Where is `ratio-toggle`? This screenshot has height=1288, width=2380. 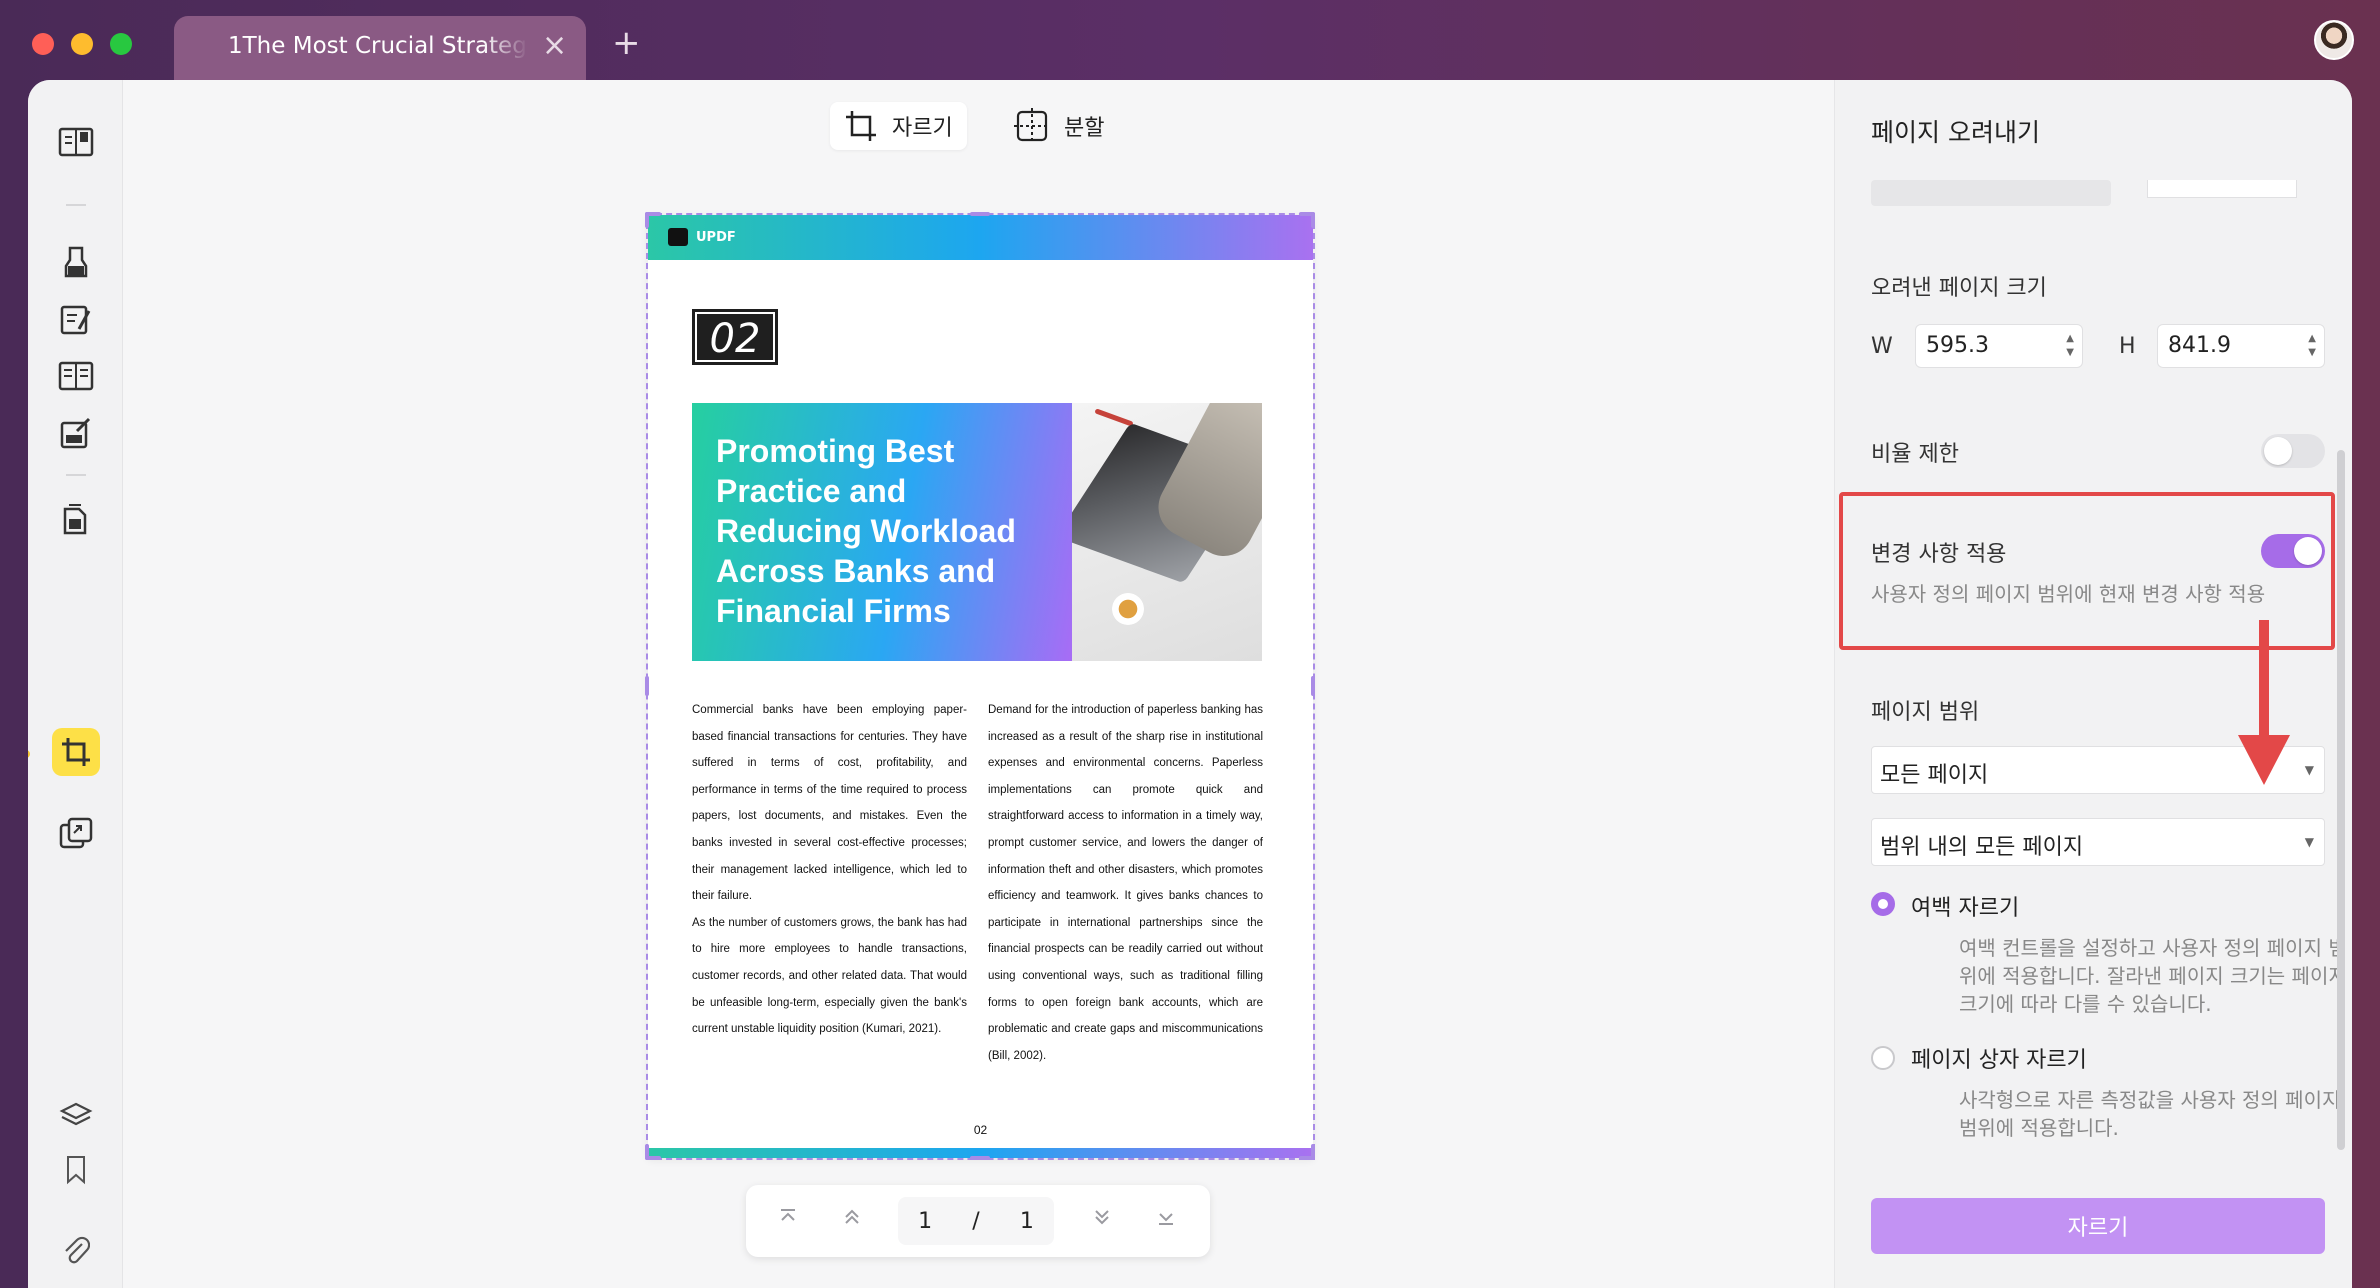 ratio-toggle is located at coordinates (2293, 451).